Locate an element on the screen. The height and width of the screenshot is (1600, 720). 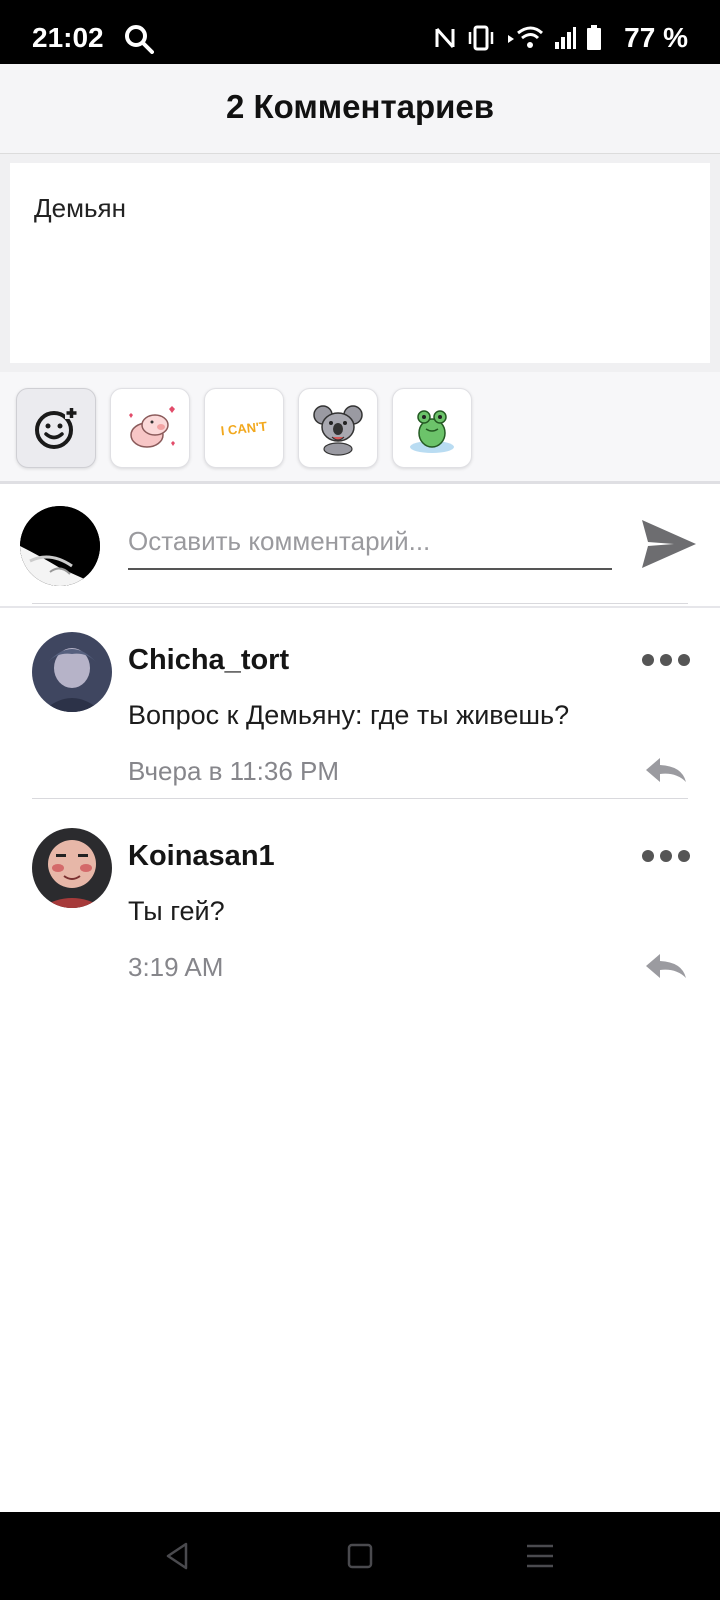
comment-input is located at coordinates (370, 542).